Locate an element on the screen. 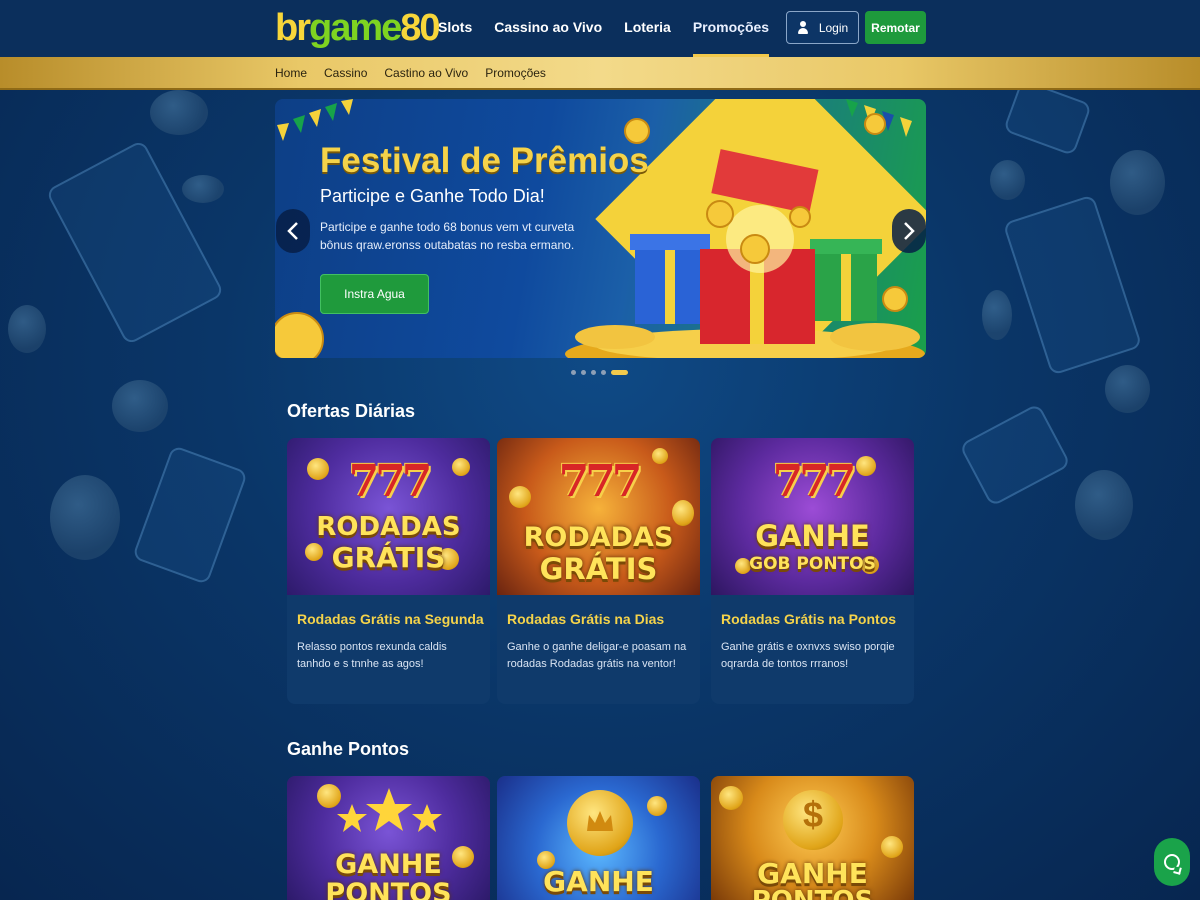 The height and width of the screenshot is (900, 1200). brand-logo: brgame80 is located at coordinates (358, 28).